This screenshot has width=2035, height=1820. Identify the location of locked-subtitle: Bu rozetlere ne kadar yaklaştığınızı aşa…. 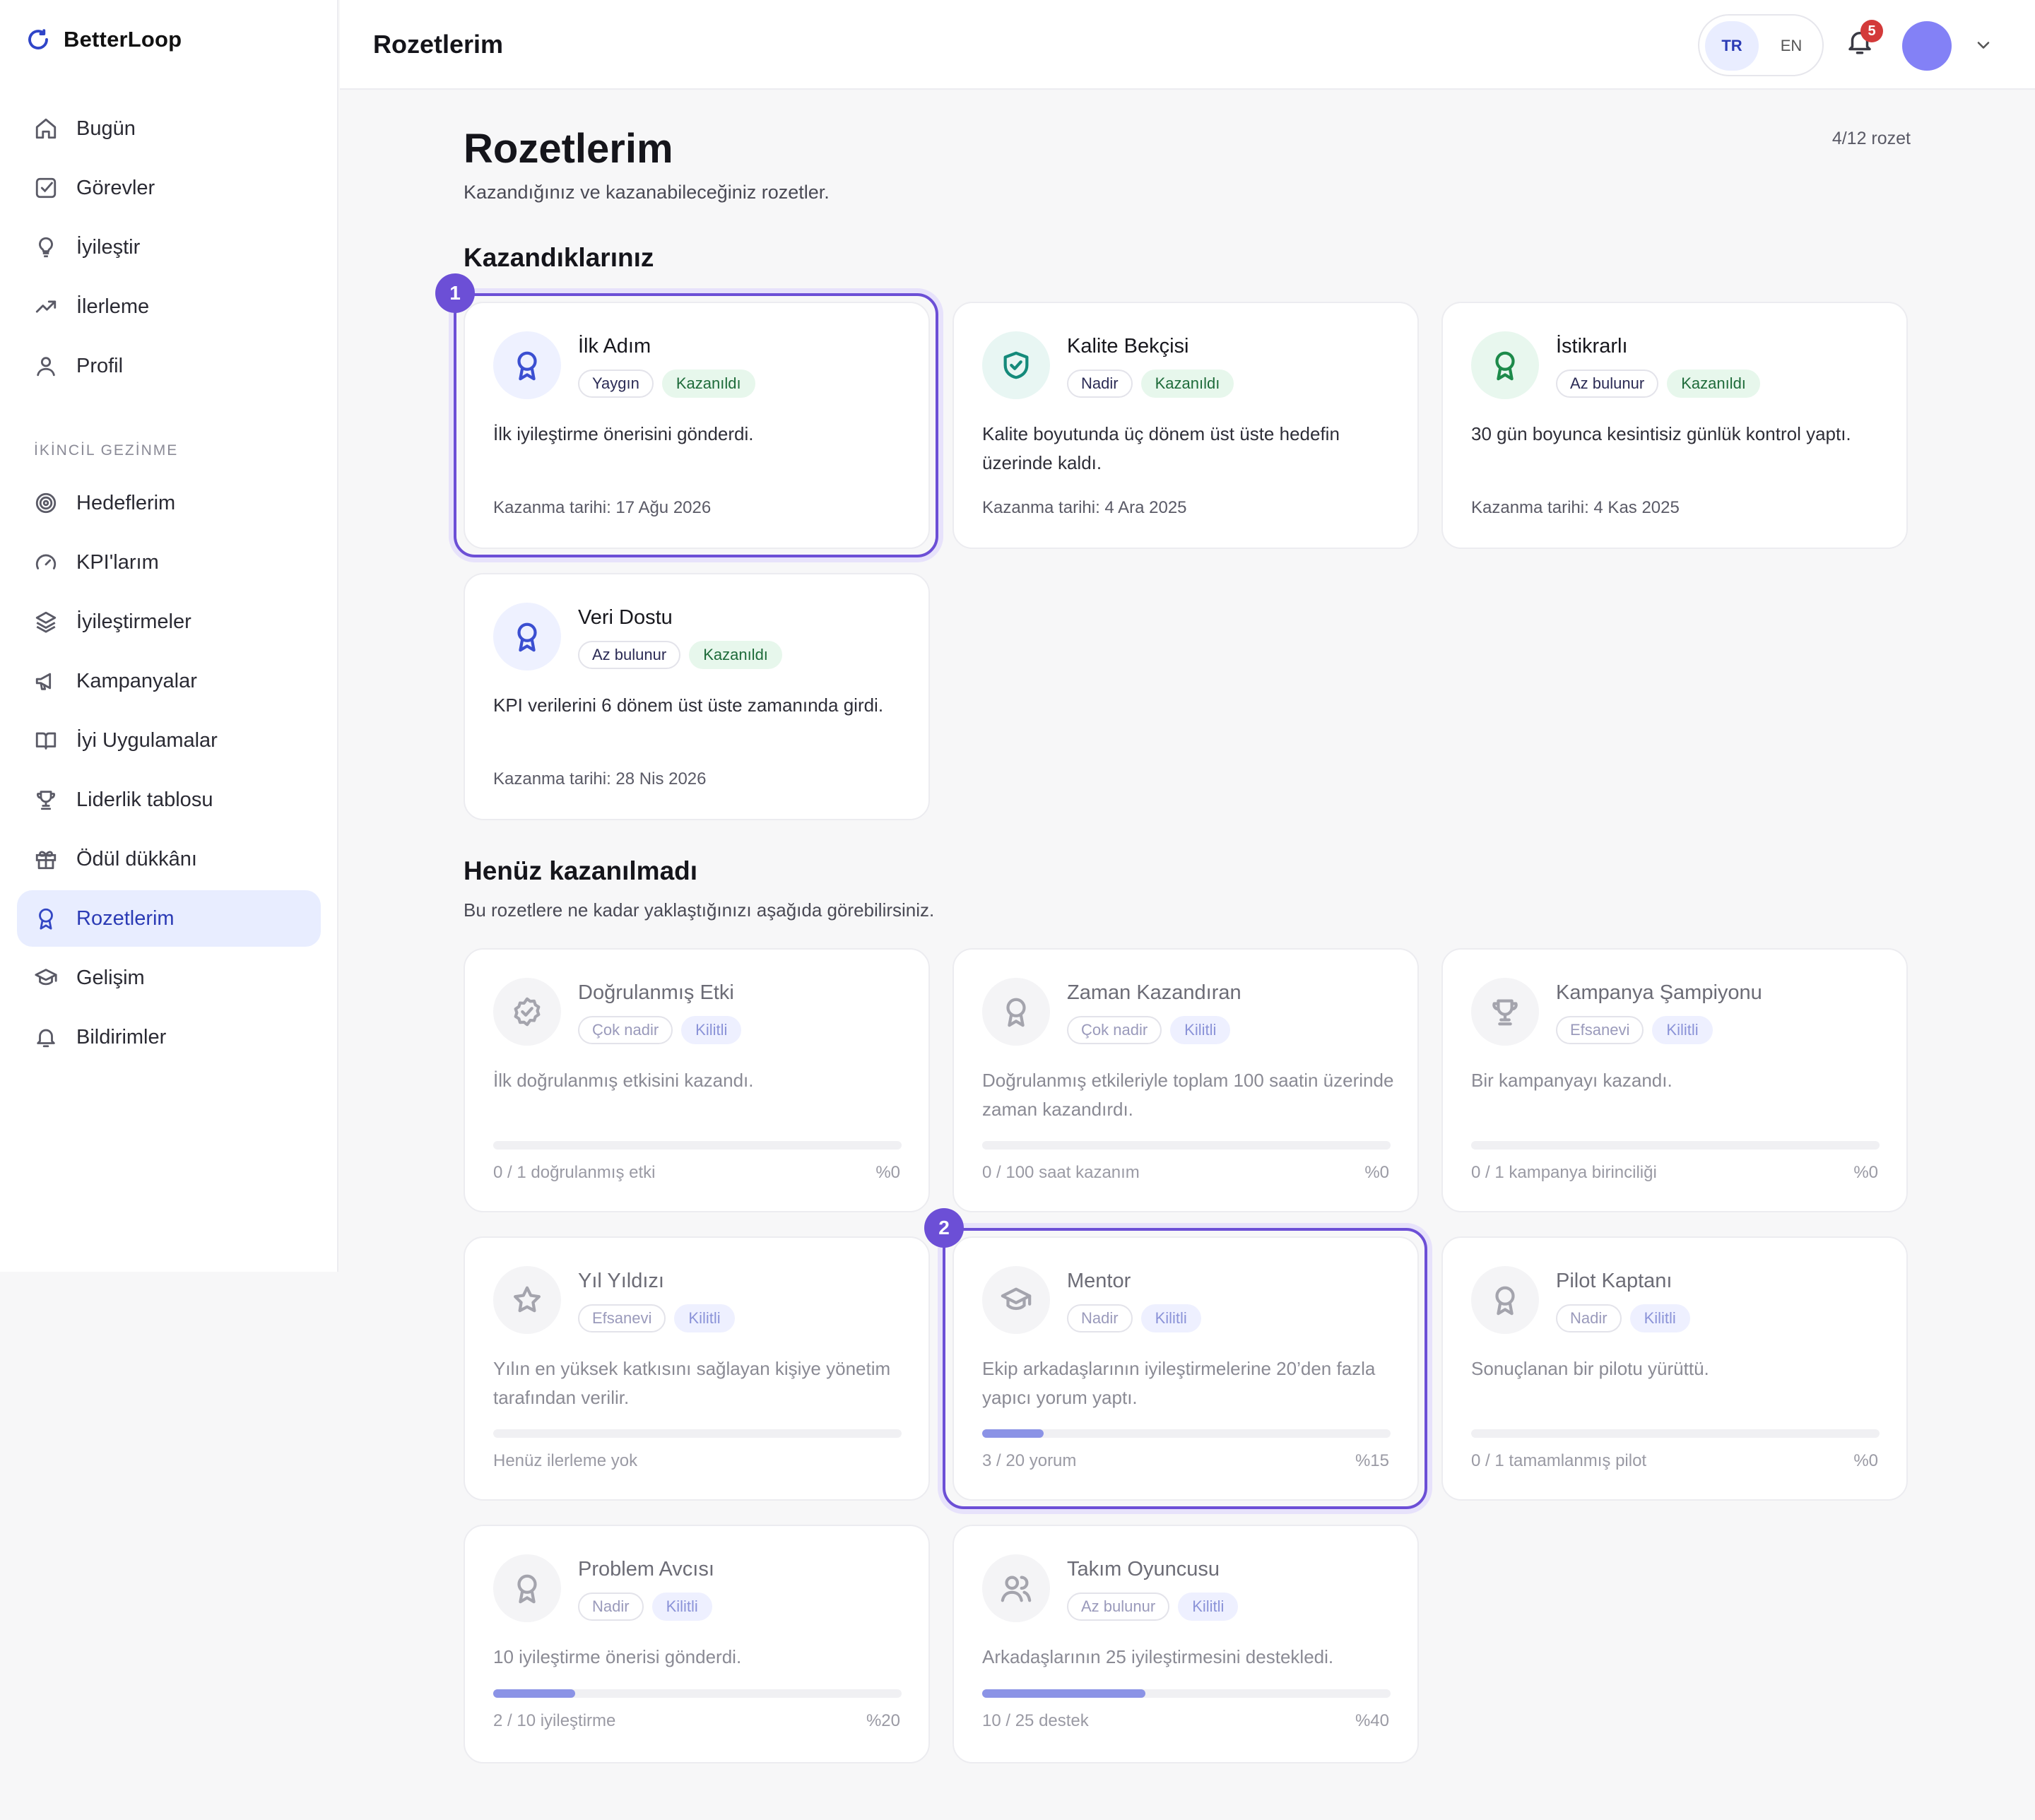
(699, 910).